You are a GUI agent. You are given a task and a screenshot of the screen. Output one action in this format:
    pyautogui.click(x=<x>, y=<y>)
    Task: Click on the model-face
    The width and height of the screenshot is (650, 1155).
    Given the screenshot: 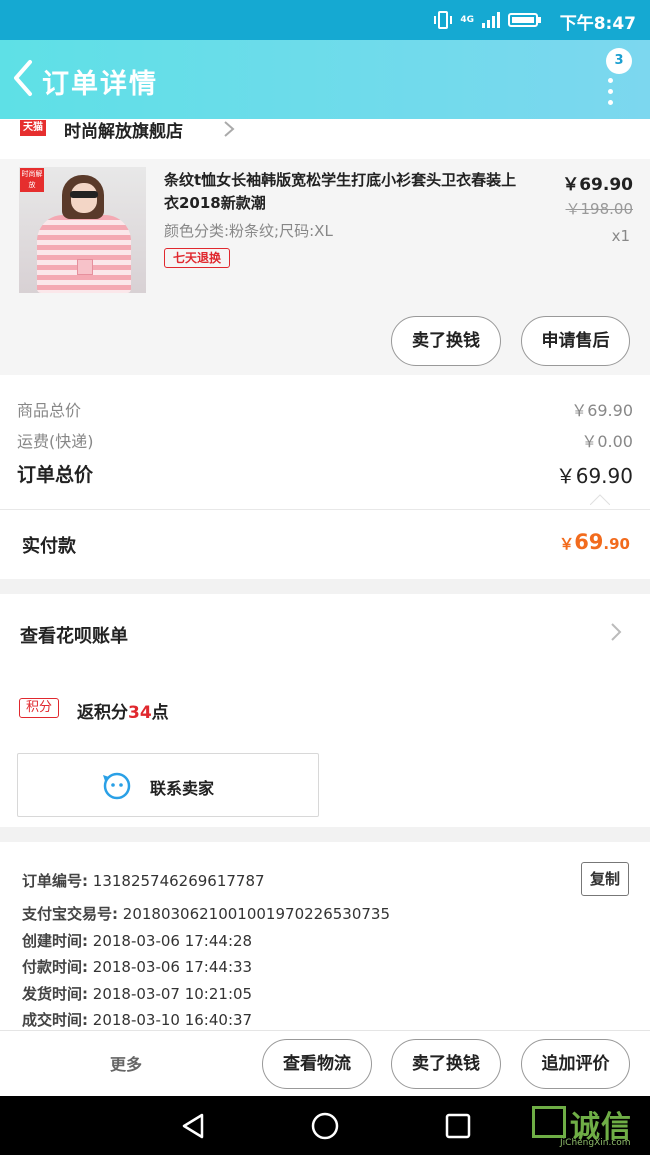 What is the action you would take?
    pyautogui.click(x=84, y=198)
    